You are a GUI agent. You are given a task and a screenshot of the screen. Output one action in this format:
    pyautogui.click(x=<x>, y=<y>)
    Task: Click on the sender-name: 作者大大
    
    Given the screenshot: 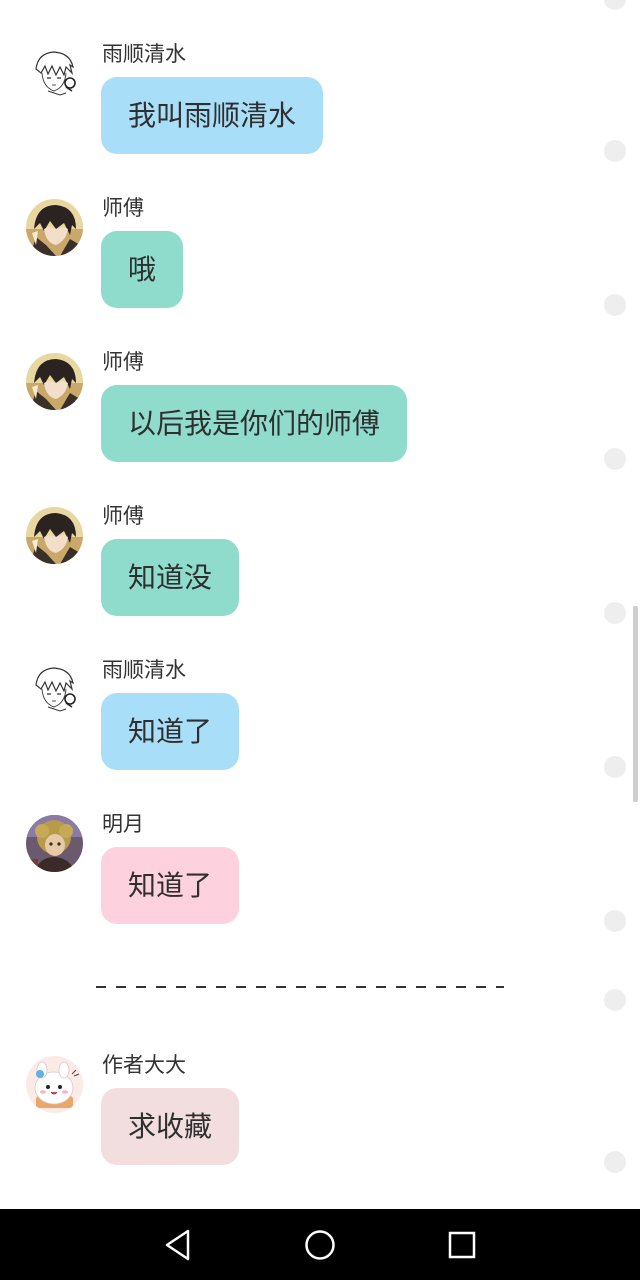 What is the action you would take?
    pyautogui.click(x=144, y=1065)
    